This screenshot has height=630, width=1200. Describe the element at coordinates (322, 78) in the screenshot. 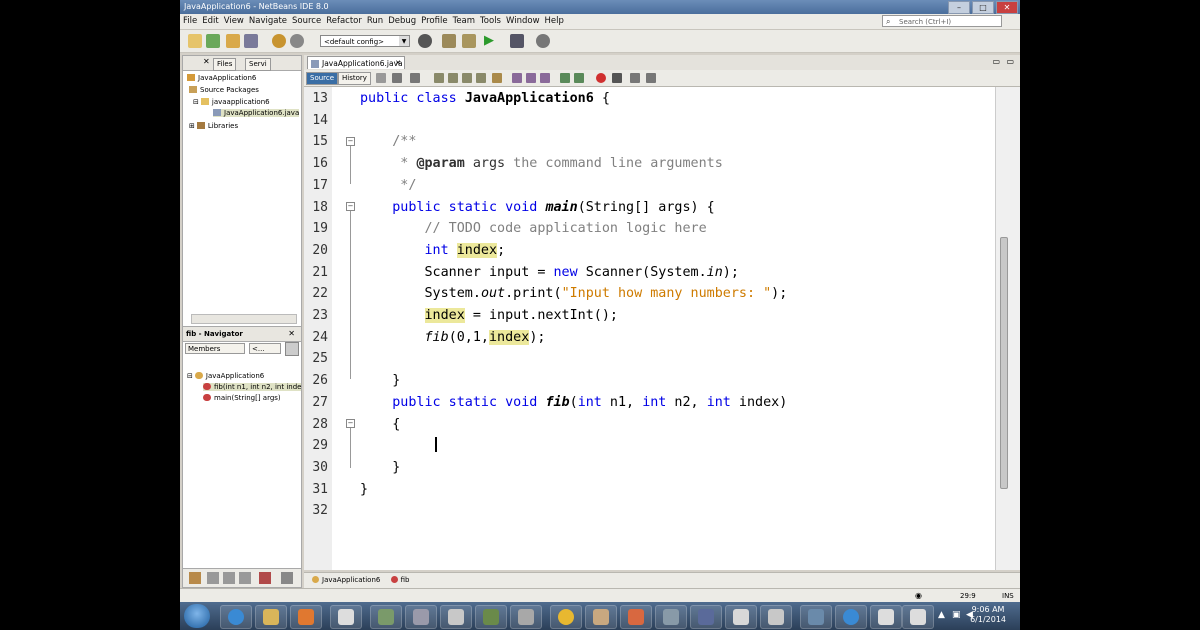

I see `tab-source: Source` at that location.